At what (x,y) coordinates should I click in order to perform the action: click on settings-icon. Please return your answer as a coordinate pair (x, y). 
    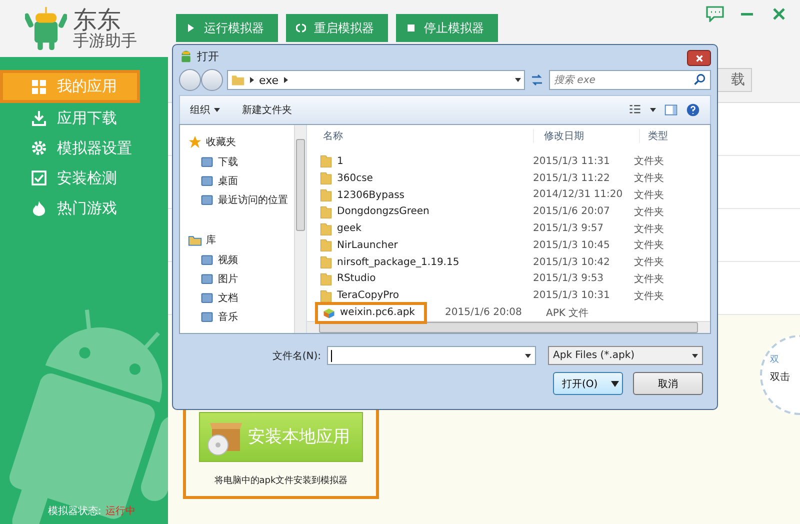
    Looking at the image, I should click on (39, 148).